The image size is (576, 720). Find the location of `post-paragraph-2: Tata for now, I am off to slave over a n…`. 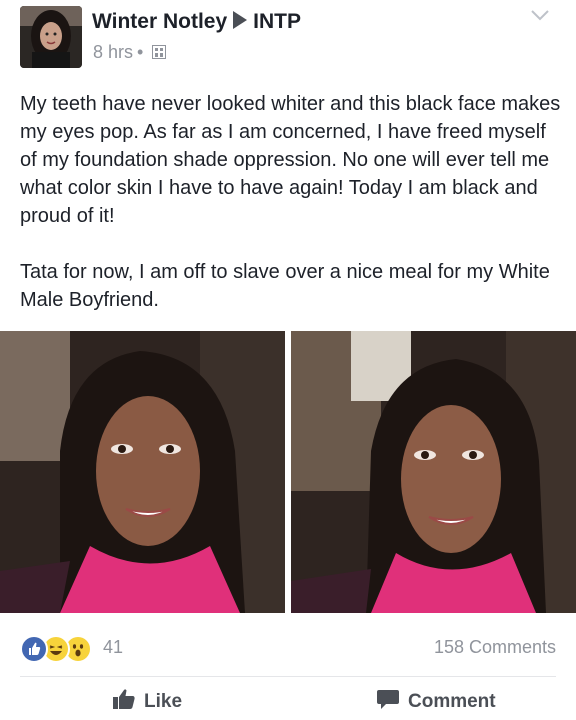

post-paragraph-2: Tata for now, I am off to slave over a n… is located at coordinates (285, 286).